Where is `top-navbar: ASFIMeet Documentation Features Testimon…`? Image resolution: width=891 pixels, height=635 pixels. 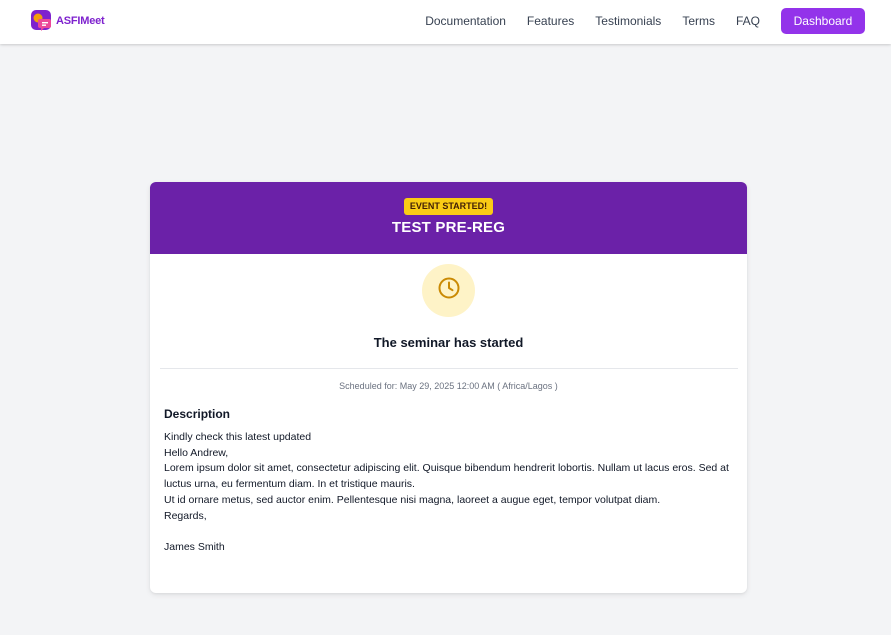
top-navbar: ASFIMeet Documentation Features Testimon… is located at coordinates (445, 22).